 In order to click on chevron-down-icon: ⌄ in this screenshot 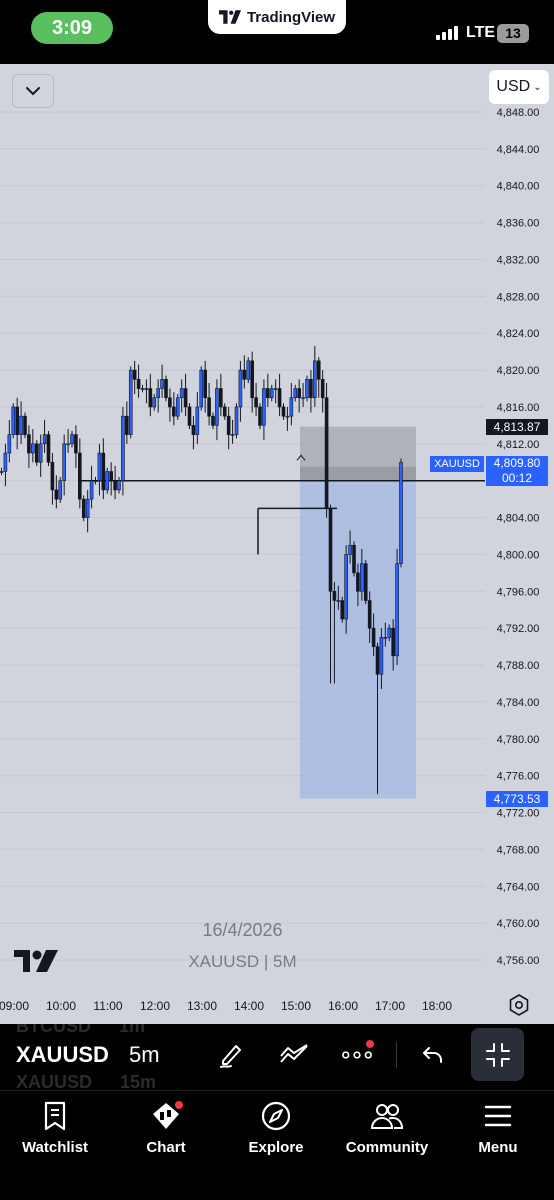, I will do `click(537, 87)`.